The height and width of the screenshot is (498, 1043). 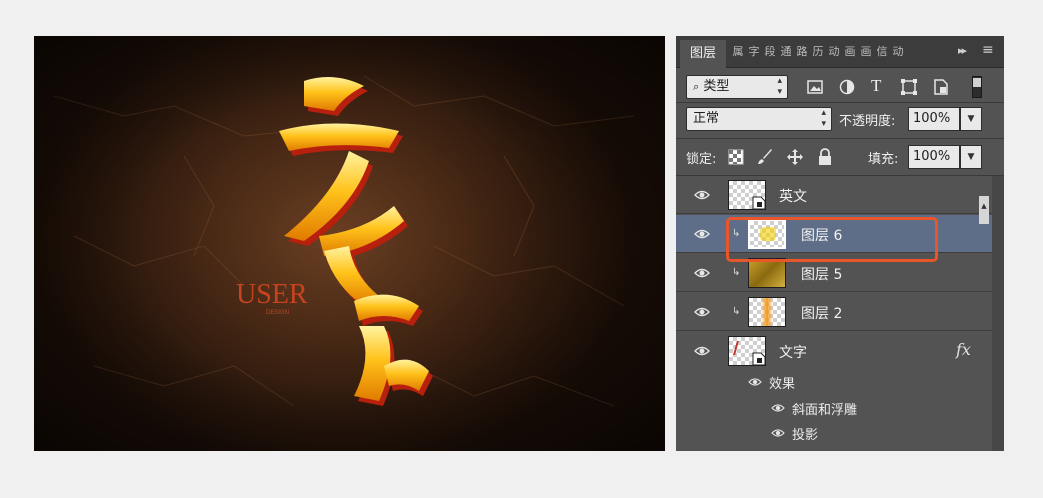 I want to click on filter-row: ⌕ 类型 ▴ ▾ T, so click(x=840, y=86).